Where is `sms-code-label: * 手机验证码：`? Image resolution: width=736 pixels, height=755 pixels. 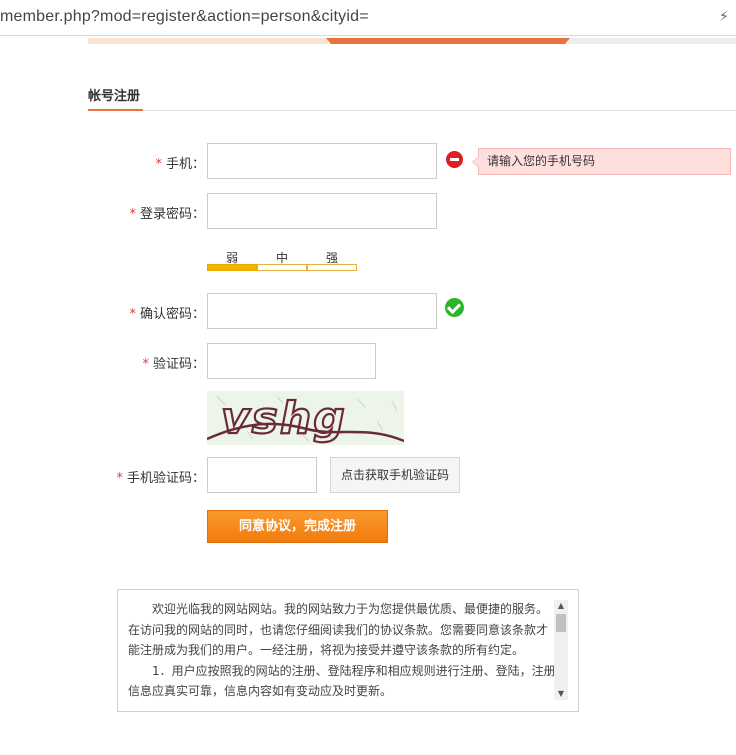 sms-code-label: * 手机验证码： is located at coordinates (160, 476).